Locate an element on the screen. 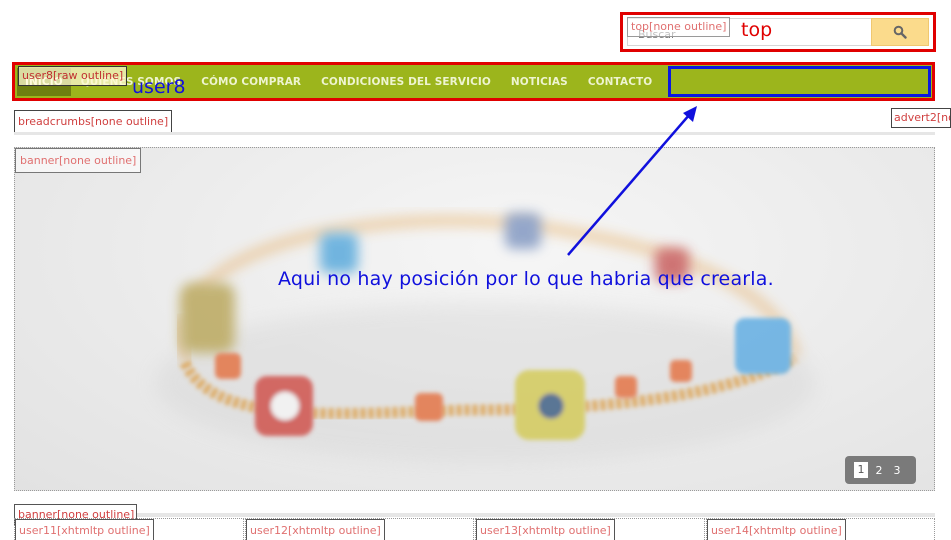 The width and height of the screenshot is (951, 540). user13-position: user13 user13[xhtmltp outline] is located at coordinates (590, 529).